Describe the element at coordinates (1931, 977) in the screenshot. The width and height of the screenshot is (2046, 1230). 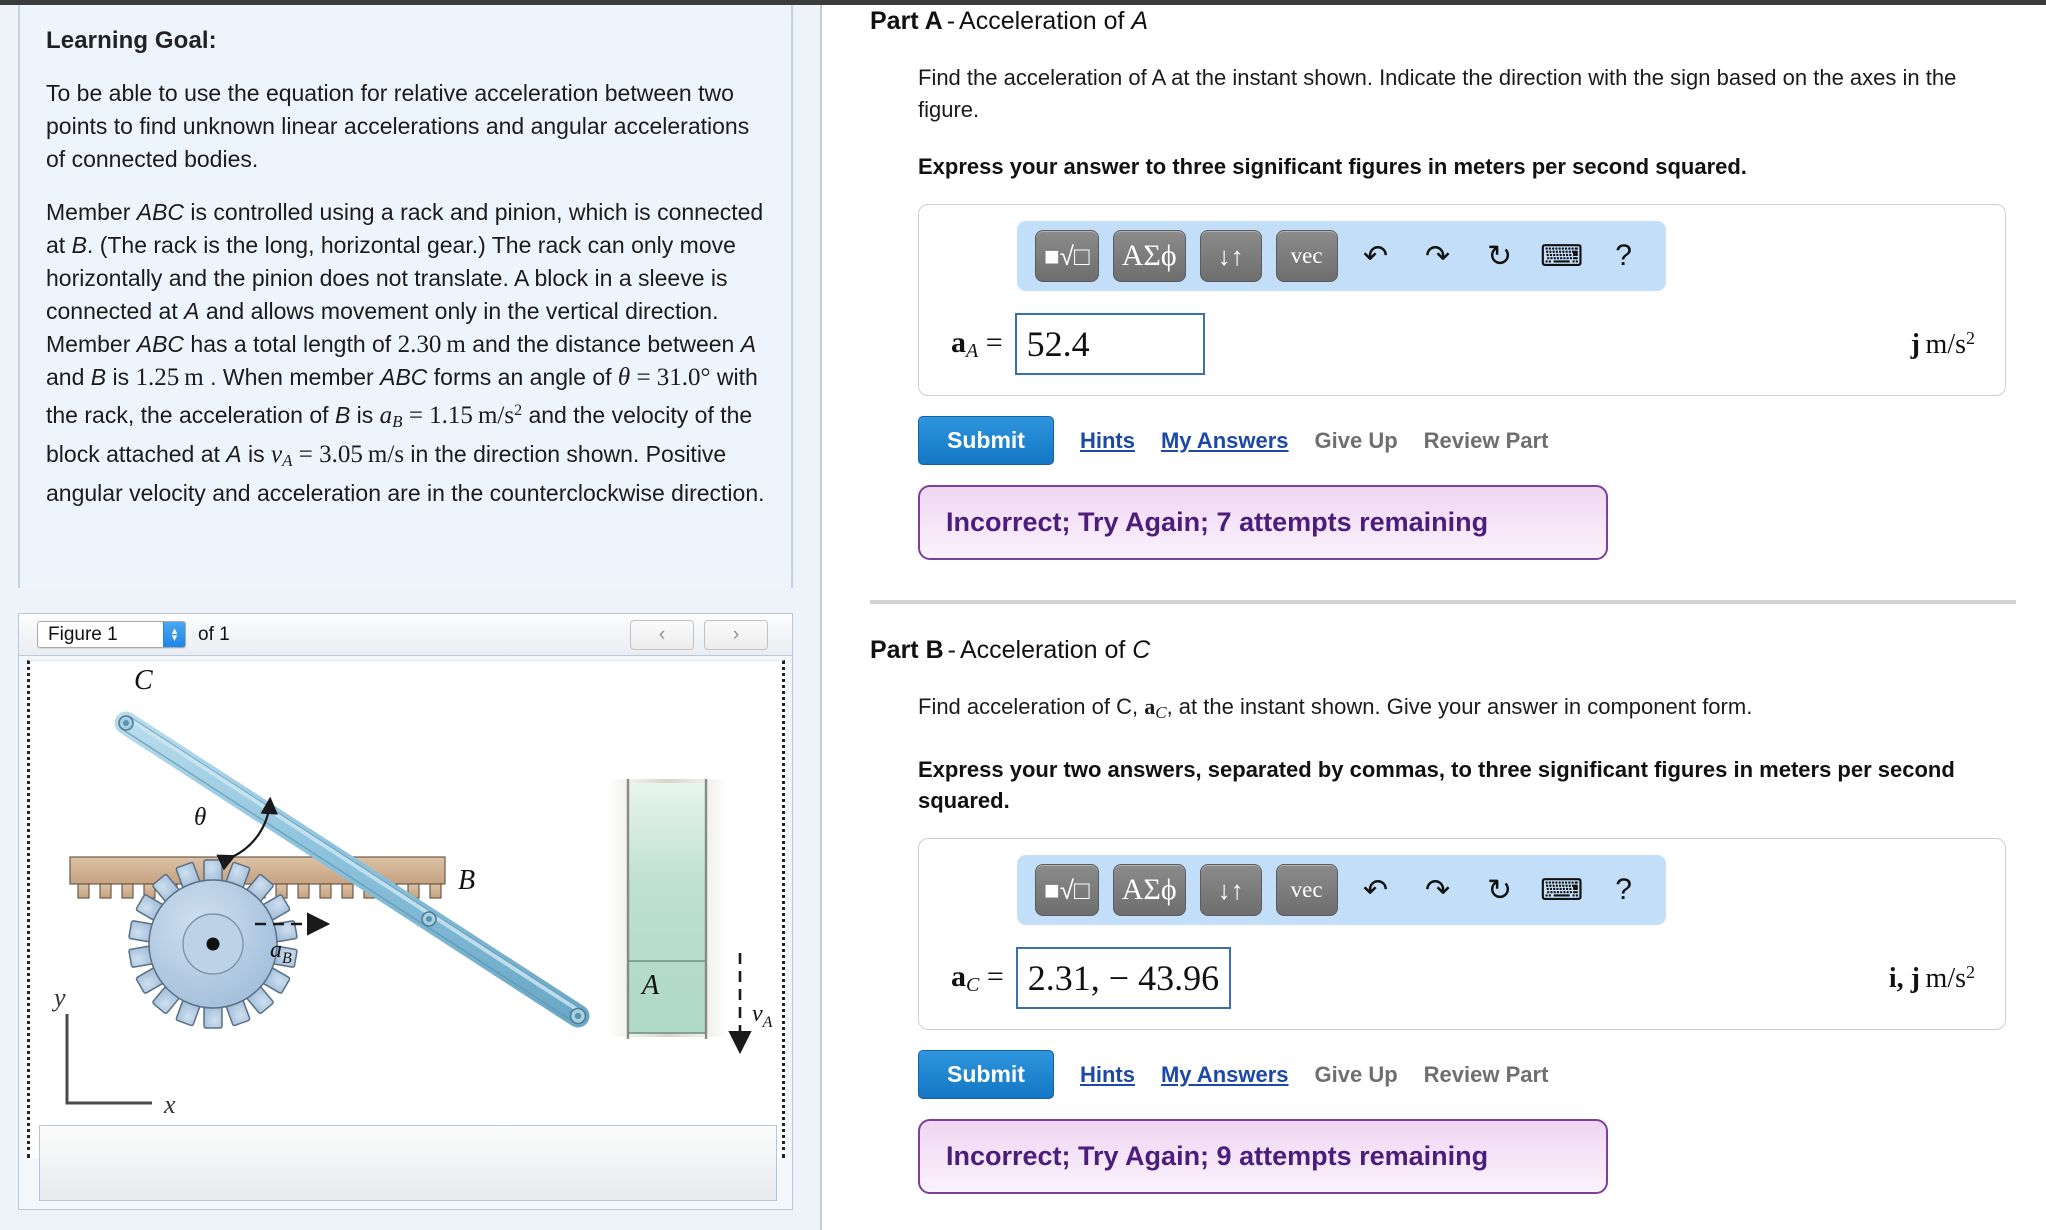
I see `part-b-units: i, j m/s2` at that location.